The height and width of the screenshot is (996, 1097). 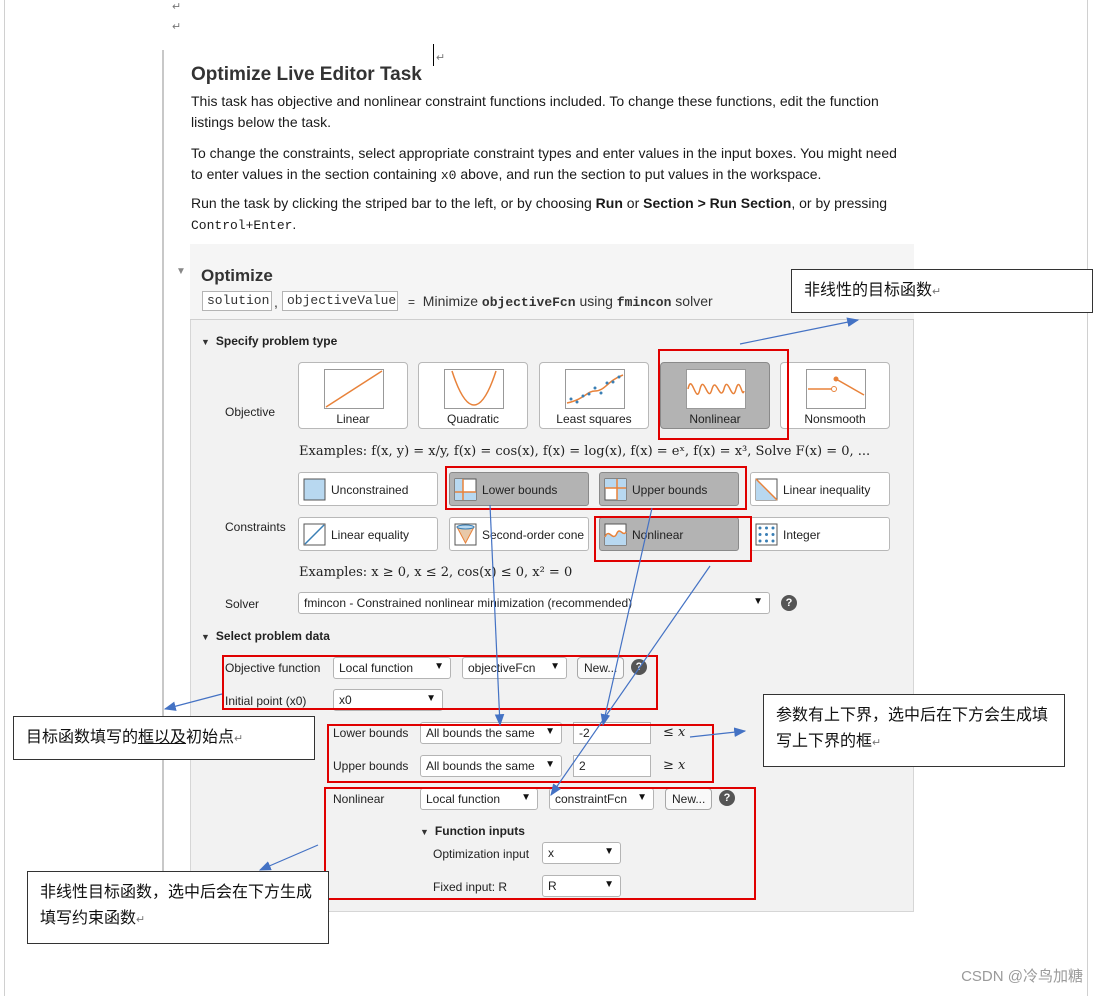 What do you see at coordinates (942, 291) in the screenshot?
I see `note-nonlinear-objective: 非线性的目标函数↵` at bounding box center [942, 291].